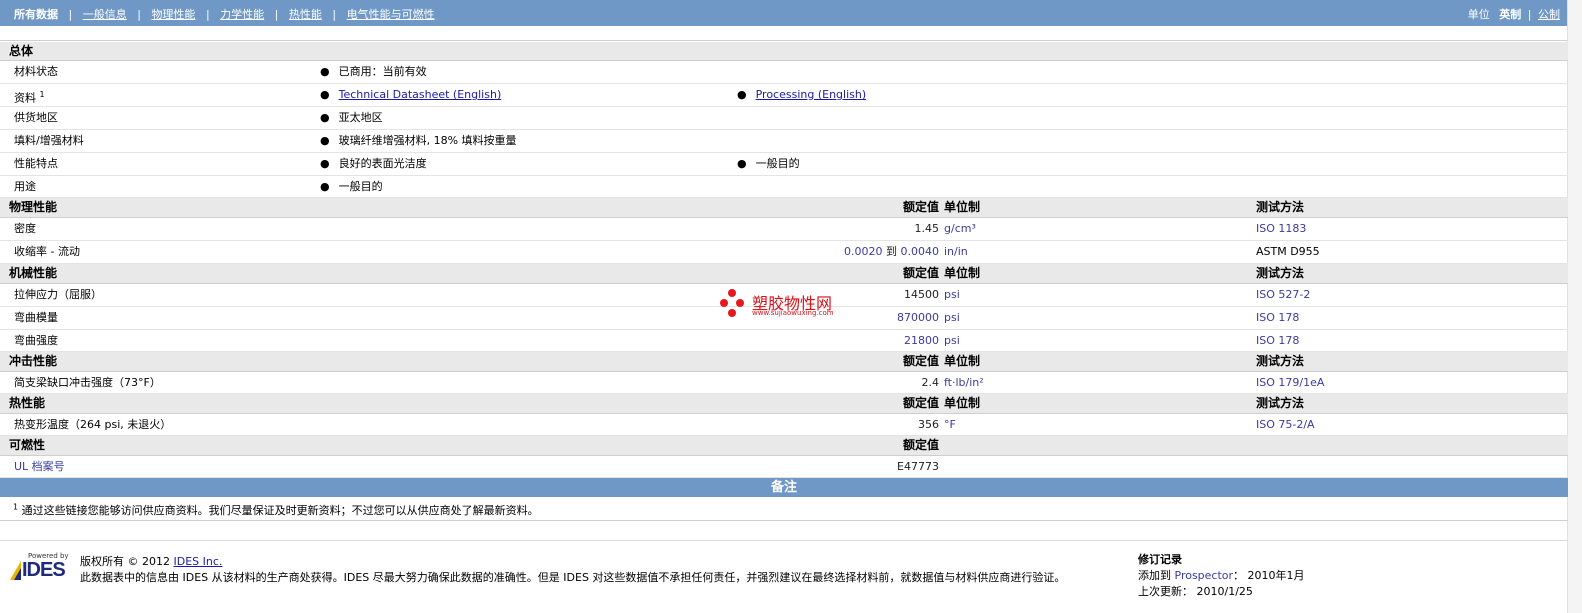  What do you see at coordinates (173, 14) in the screenshot?
I see `nav-physical: 物理性能` at bounding box center [173, 14].